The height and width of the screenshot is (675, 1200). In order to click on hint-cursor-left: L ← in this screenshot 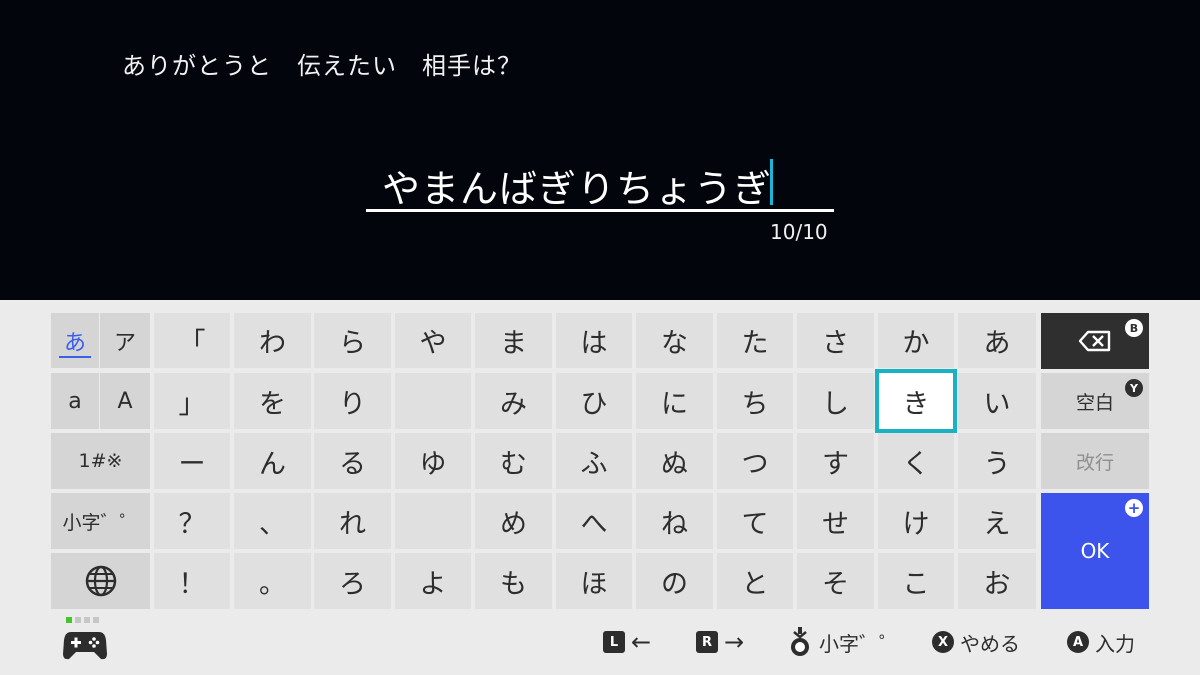, I will do `click(627, 642)`.